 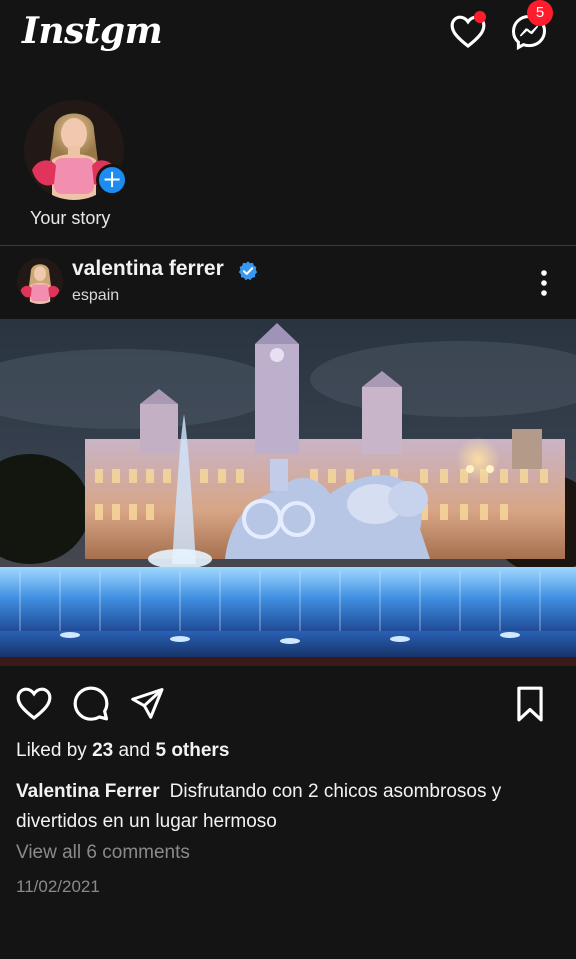 I want to click on send-icon, so click(x=147, y=703).